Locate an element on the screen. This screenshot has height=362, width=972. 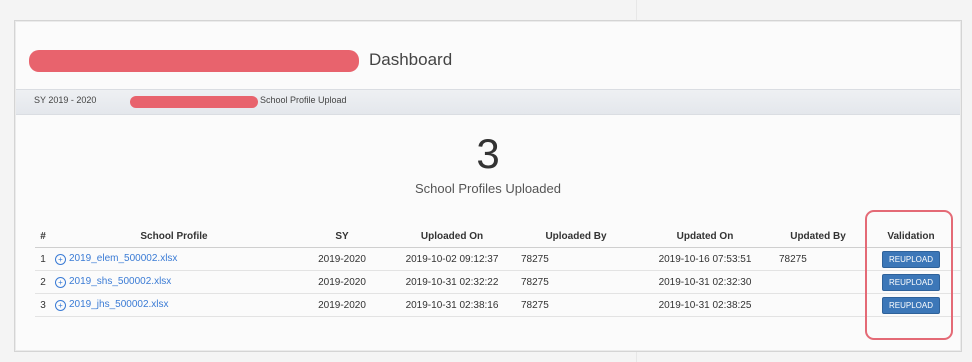
redacted-title is located at coordinates (194, 61).